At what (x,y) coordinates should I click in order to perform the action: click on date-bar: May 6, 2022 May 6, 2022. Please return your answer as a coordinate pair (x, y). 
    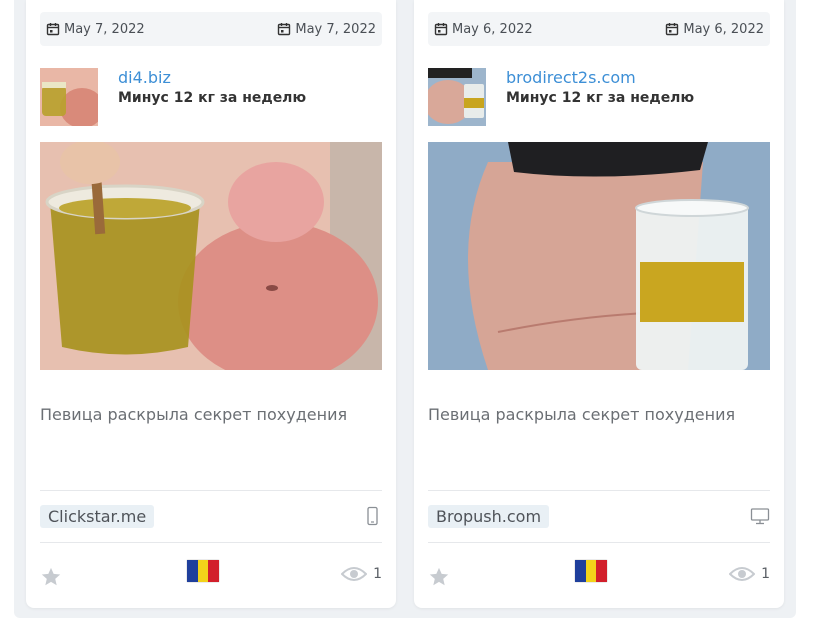
    Looking at the image, I should click on (599, 29).